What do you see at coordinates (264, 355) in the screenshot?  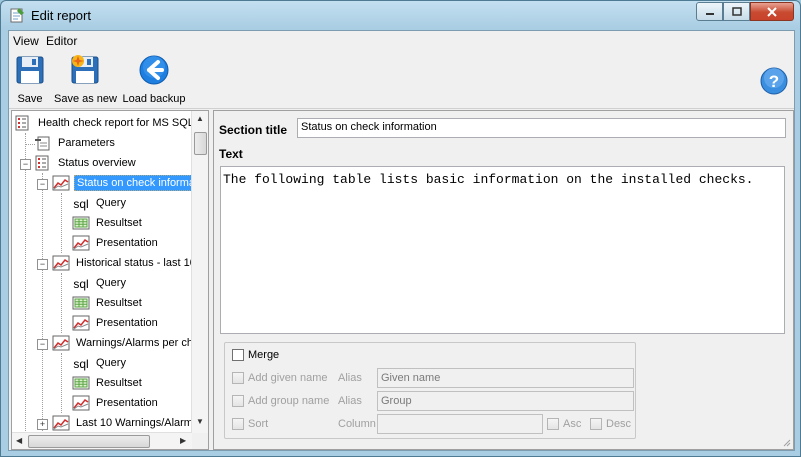 I see `merge-label: Merge` at bounding box center [264, 355].